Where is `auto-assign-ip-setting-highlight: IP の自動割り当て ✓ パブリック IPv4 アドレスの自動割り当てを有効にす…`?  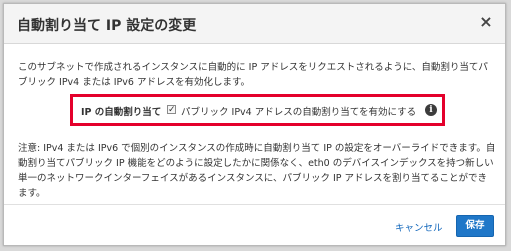 auto-assign-ip-setting-highlight: IP の自動割り当て ✓ パブリック IPv4 アドレスの自動割り当てを有効にす… is located at coordinates (257, 110).